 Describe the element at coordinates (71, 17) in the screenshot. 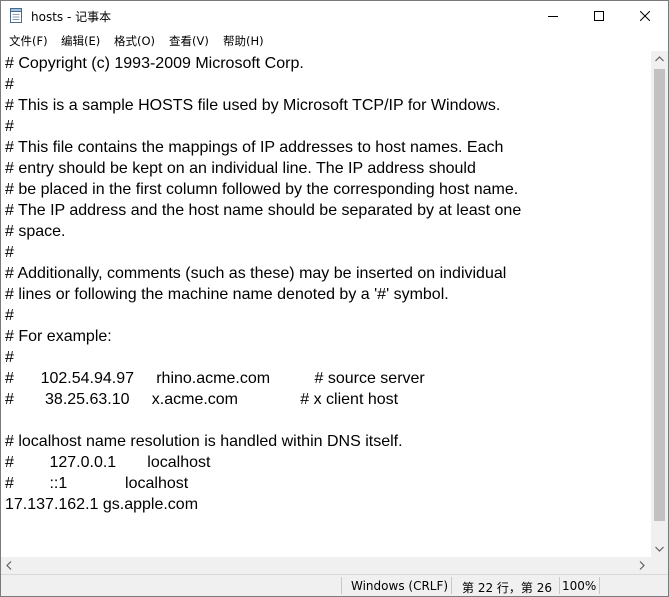

I see `window-title: hosts - 记事本` at that location.